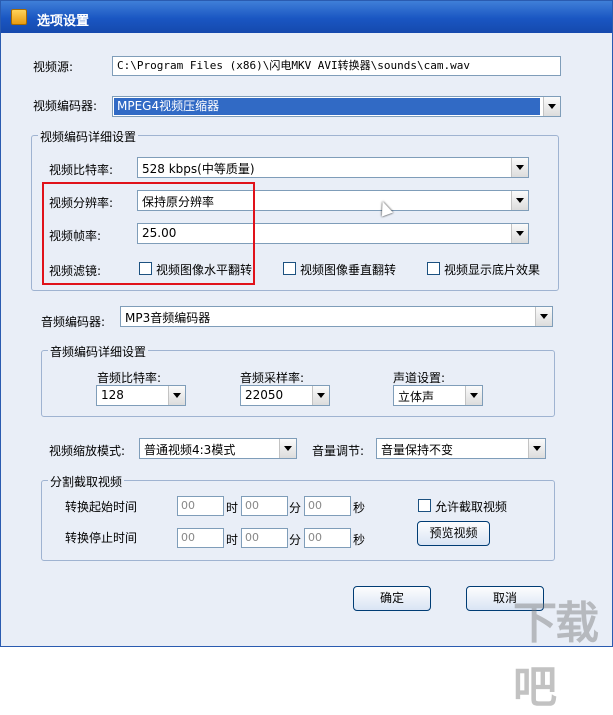  Describe the element at coordinates (87, 451) in the screenshot. I see `scale-mode-label: 视频缩放模式:` at that location.